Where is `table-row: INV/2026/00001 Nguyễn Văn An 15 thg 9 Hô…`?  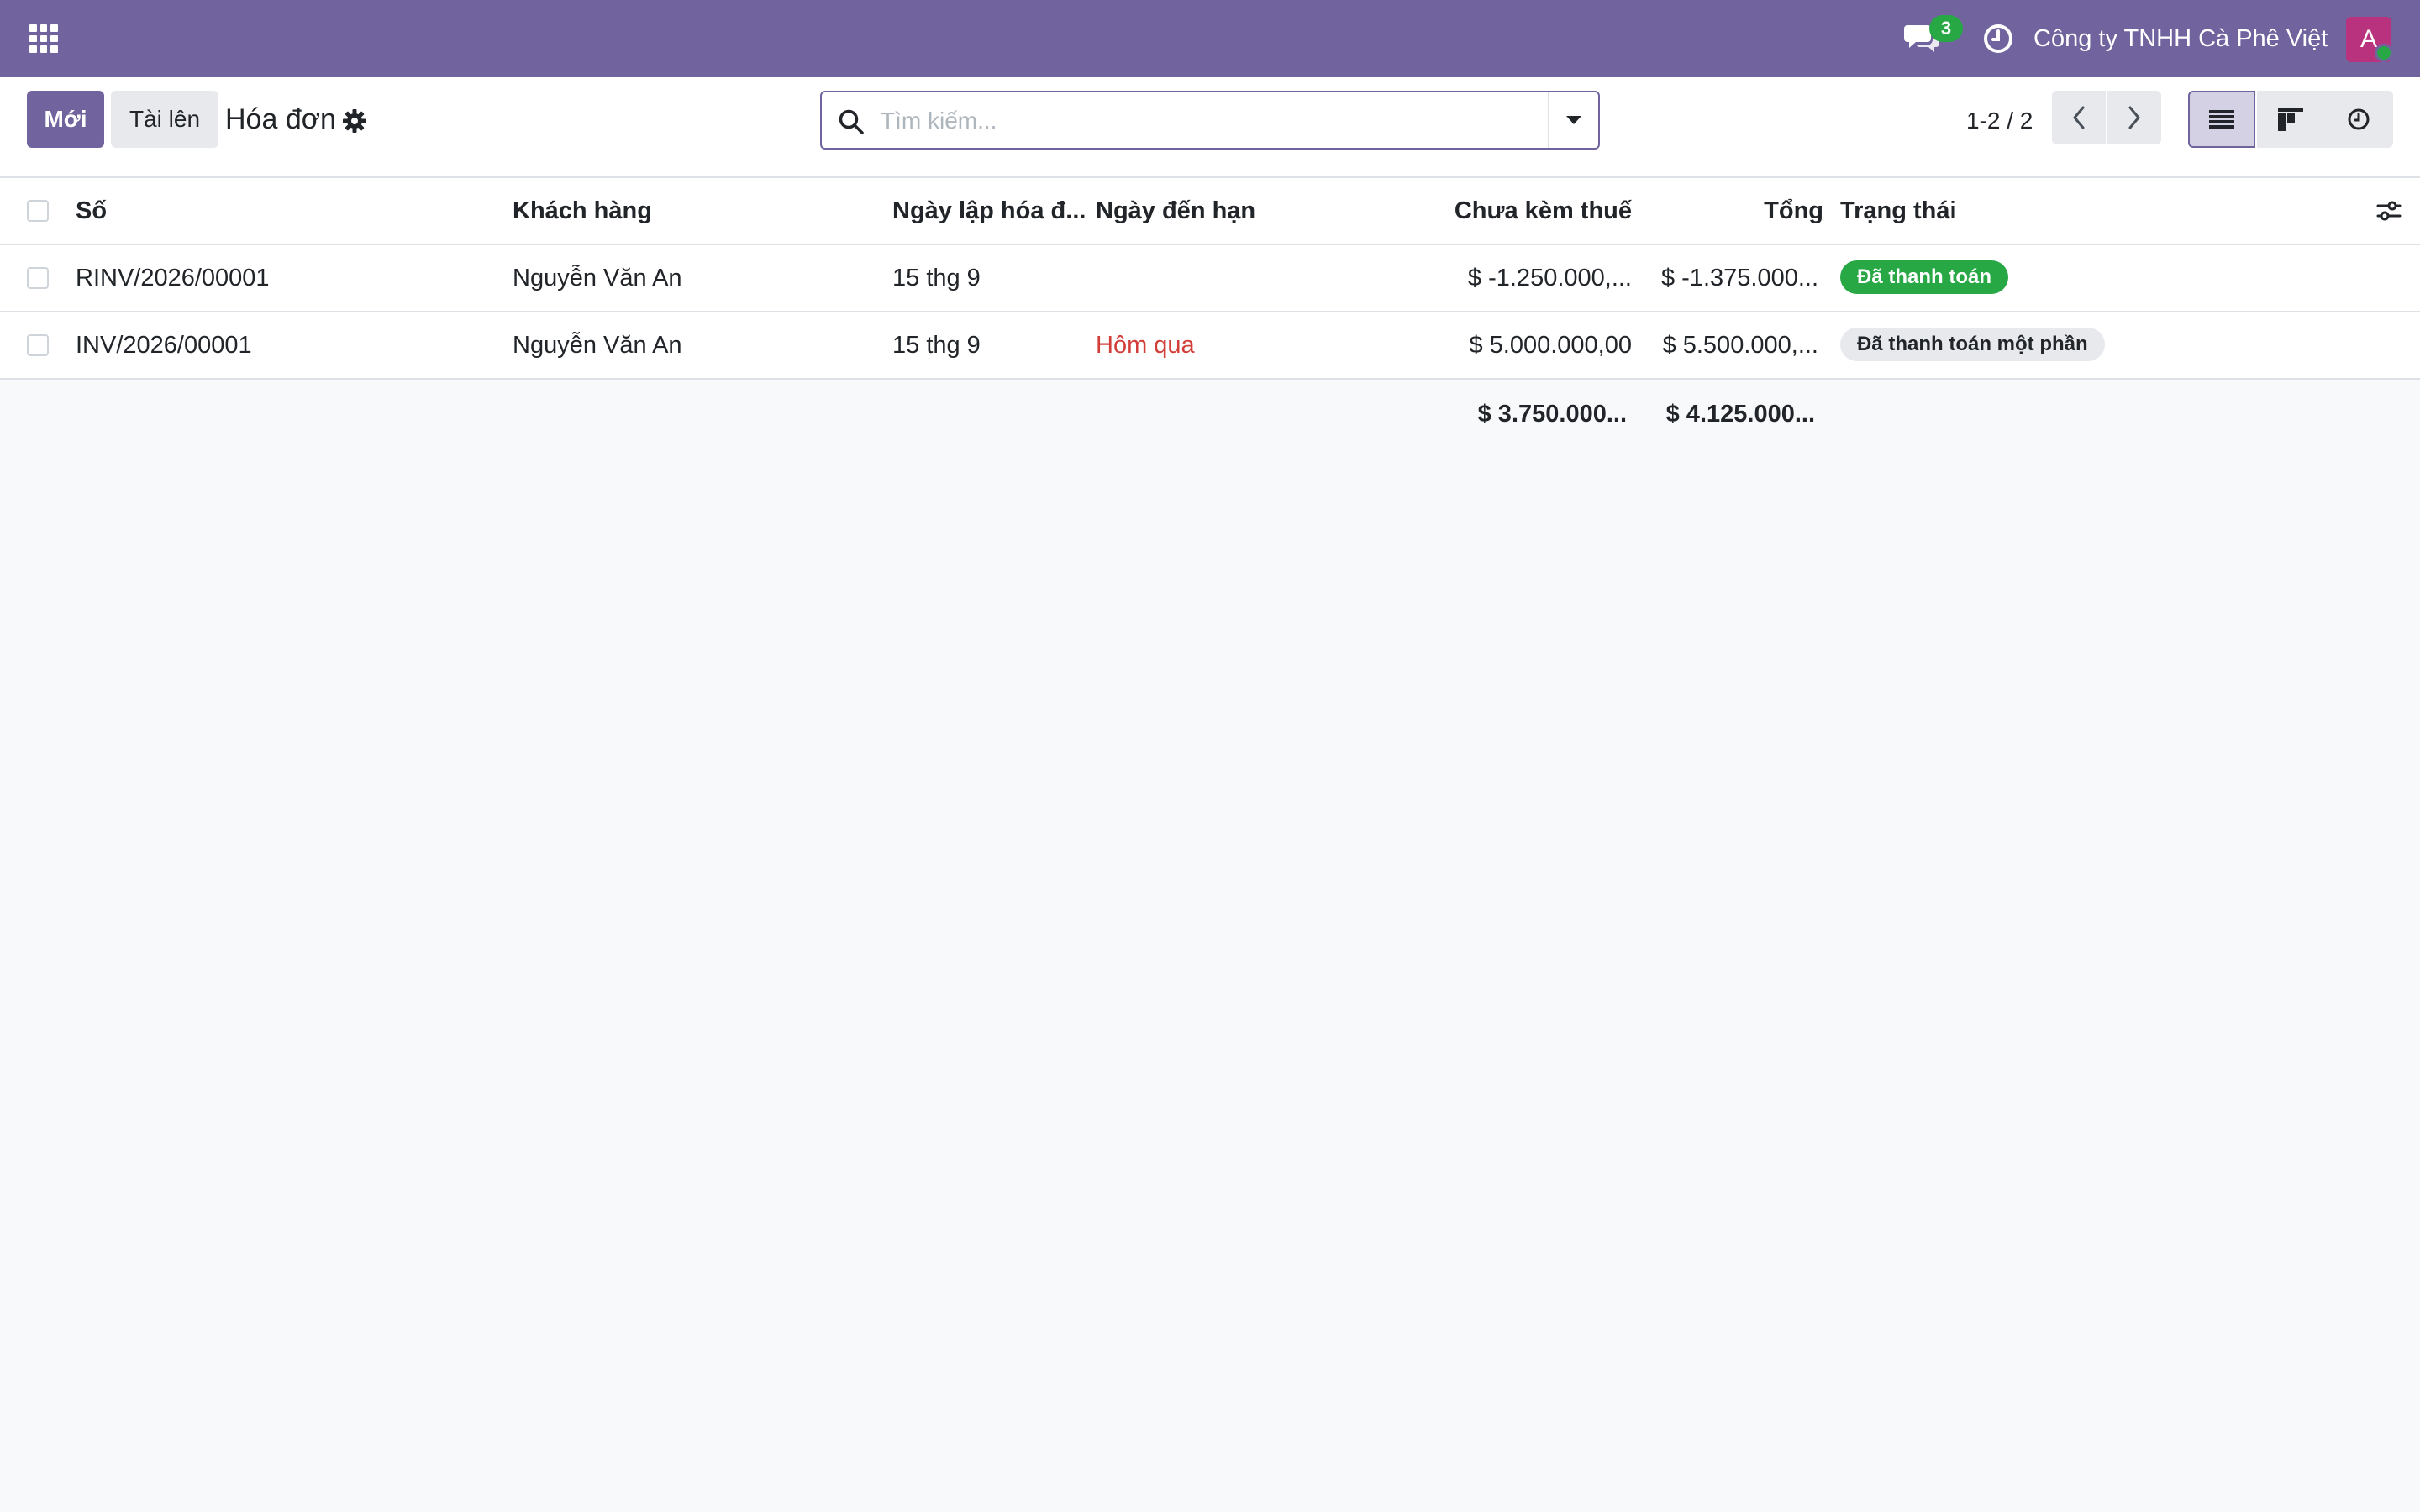 table-row: INV/2026/00001 Nguyễn Văn An 15 thg 9 Hô… is located at coordinates (1210, 346).